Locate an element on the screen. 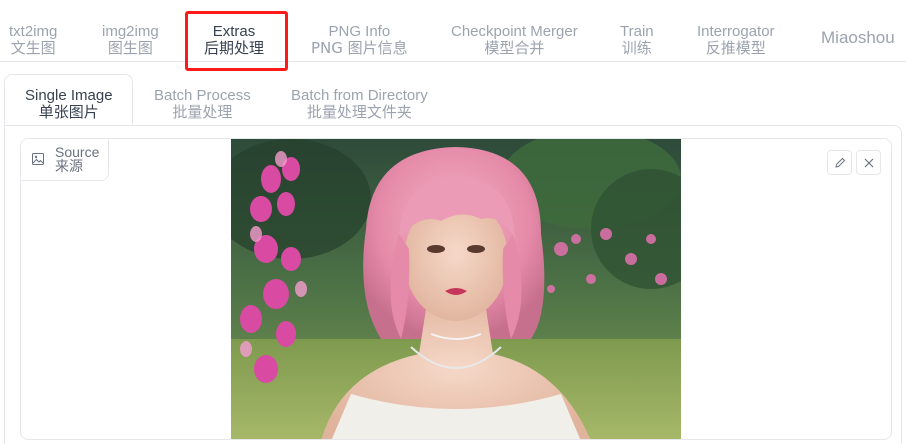 This screenshot has width=906, height=444. tab-label-en: txt2img is located at coordinates (33, 31).